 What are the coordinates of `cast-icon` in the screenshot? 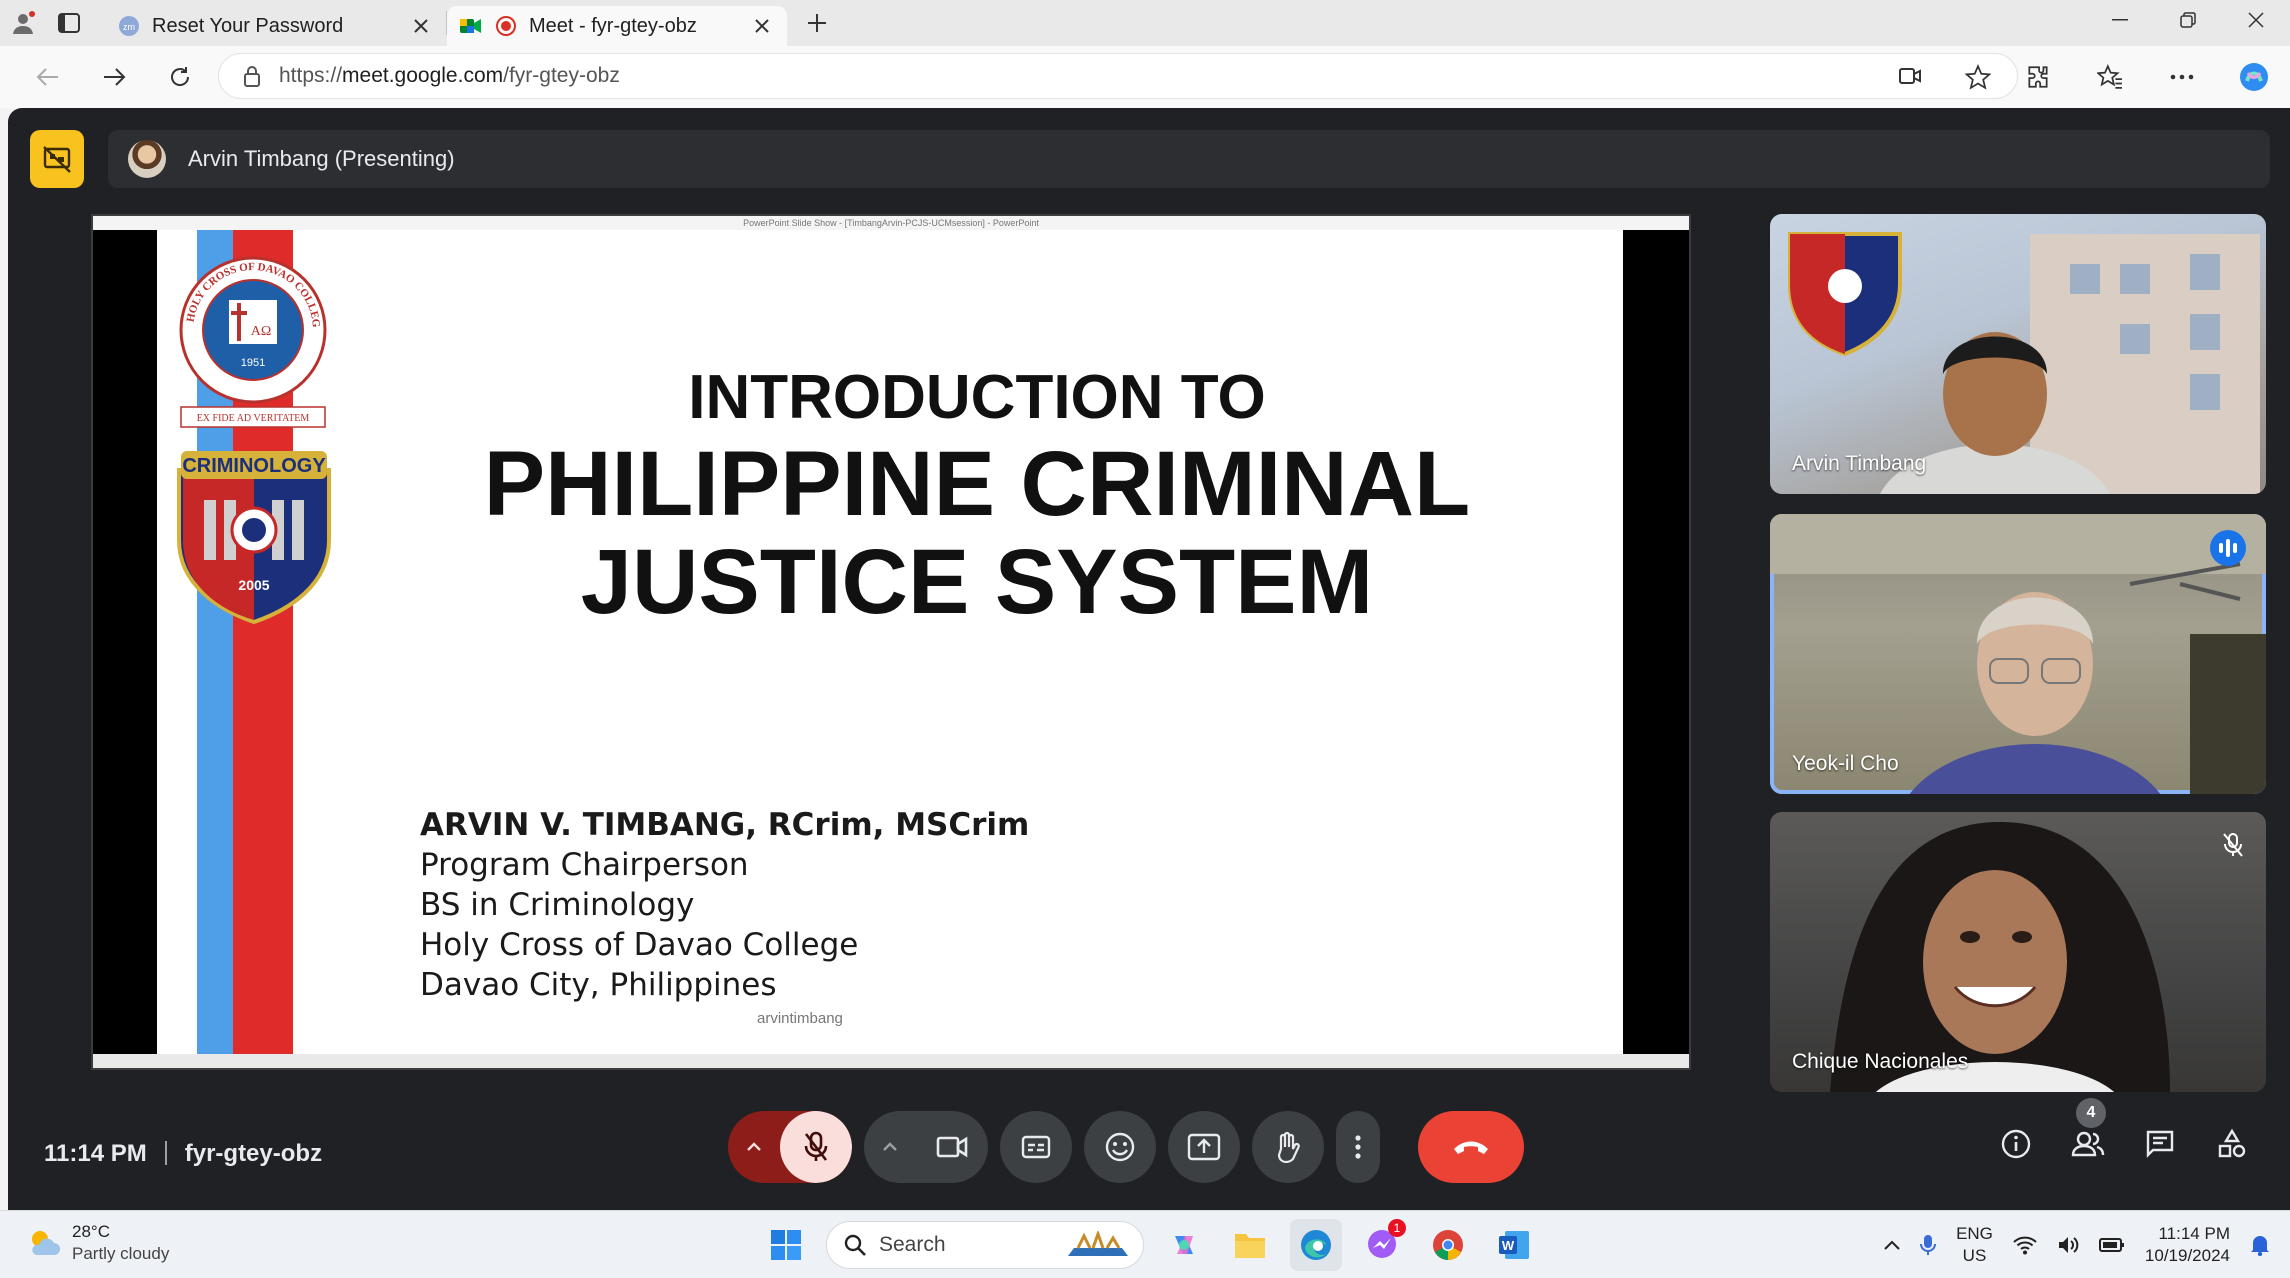 It's located at (1910, 76).